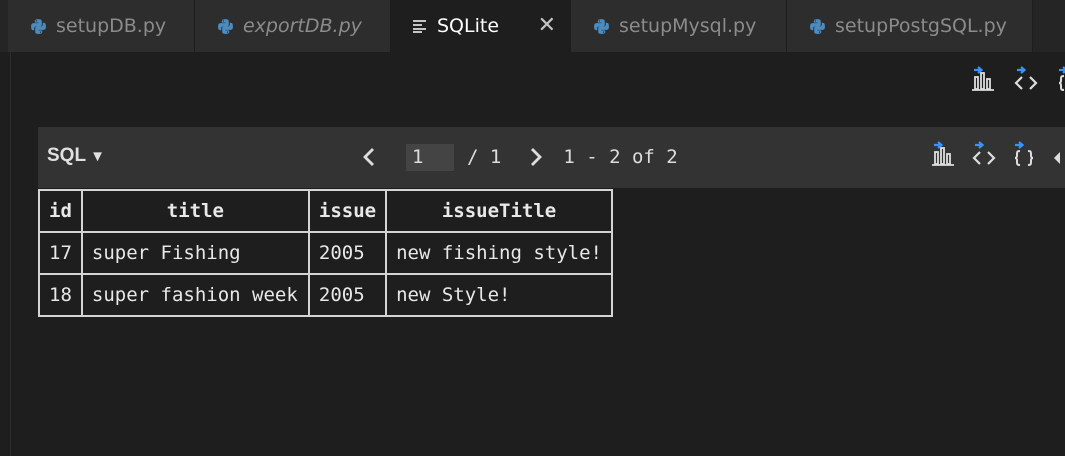  Describe the element at coordinates (519, 157) in the screenshot. I see `pagination: / 1 1 - 2 of 2` at that location.